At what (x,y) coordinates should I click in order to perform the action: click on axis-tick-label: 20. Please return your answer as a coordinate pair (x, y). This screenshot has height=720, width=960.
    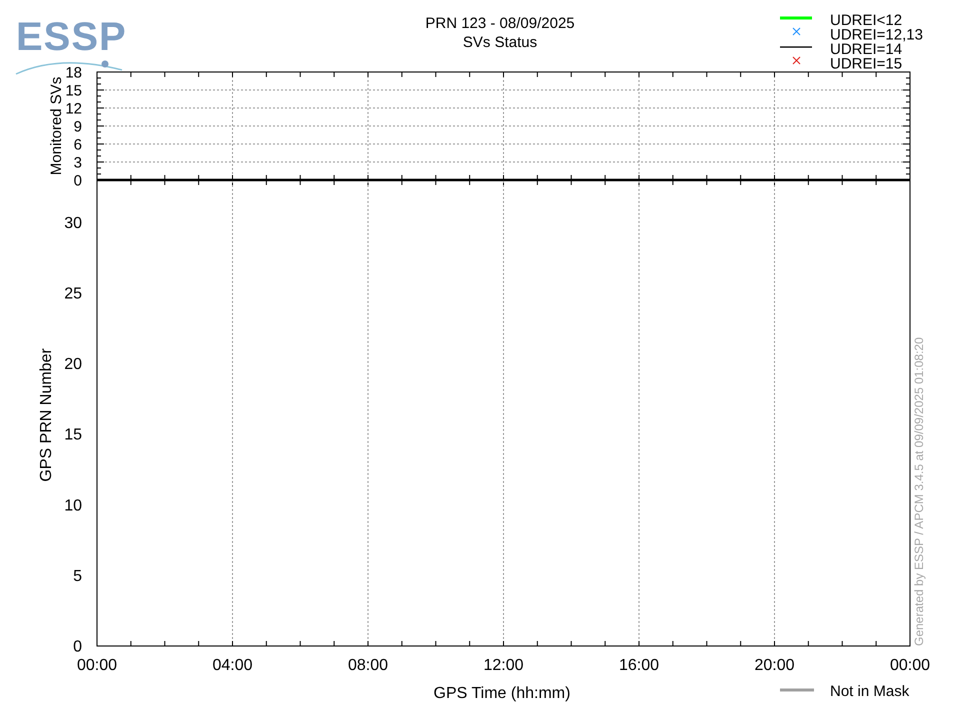
    Looking at the image, I should click on (73, 365).